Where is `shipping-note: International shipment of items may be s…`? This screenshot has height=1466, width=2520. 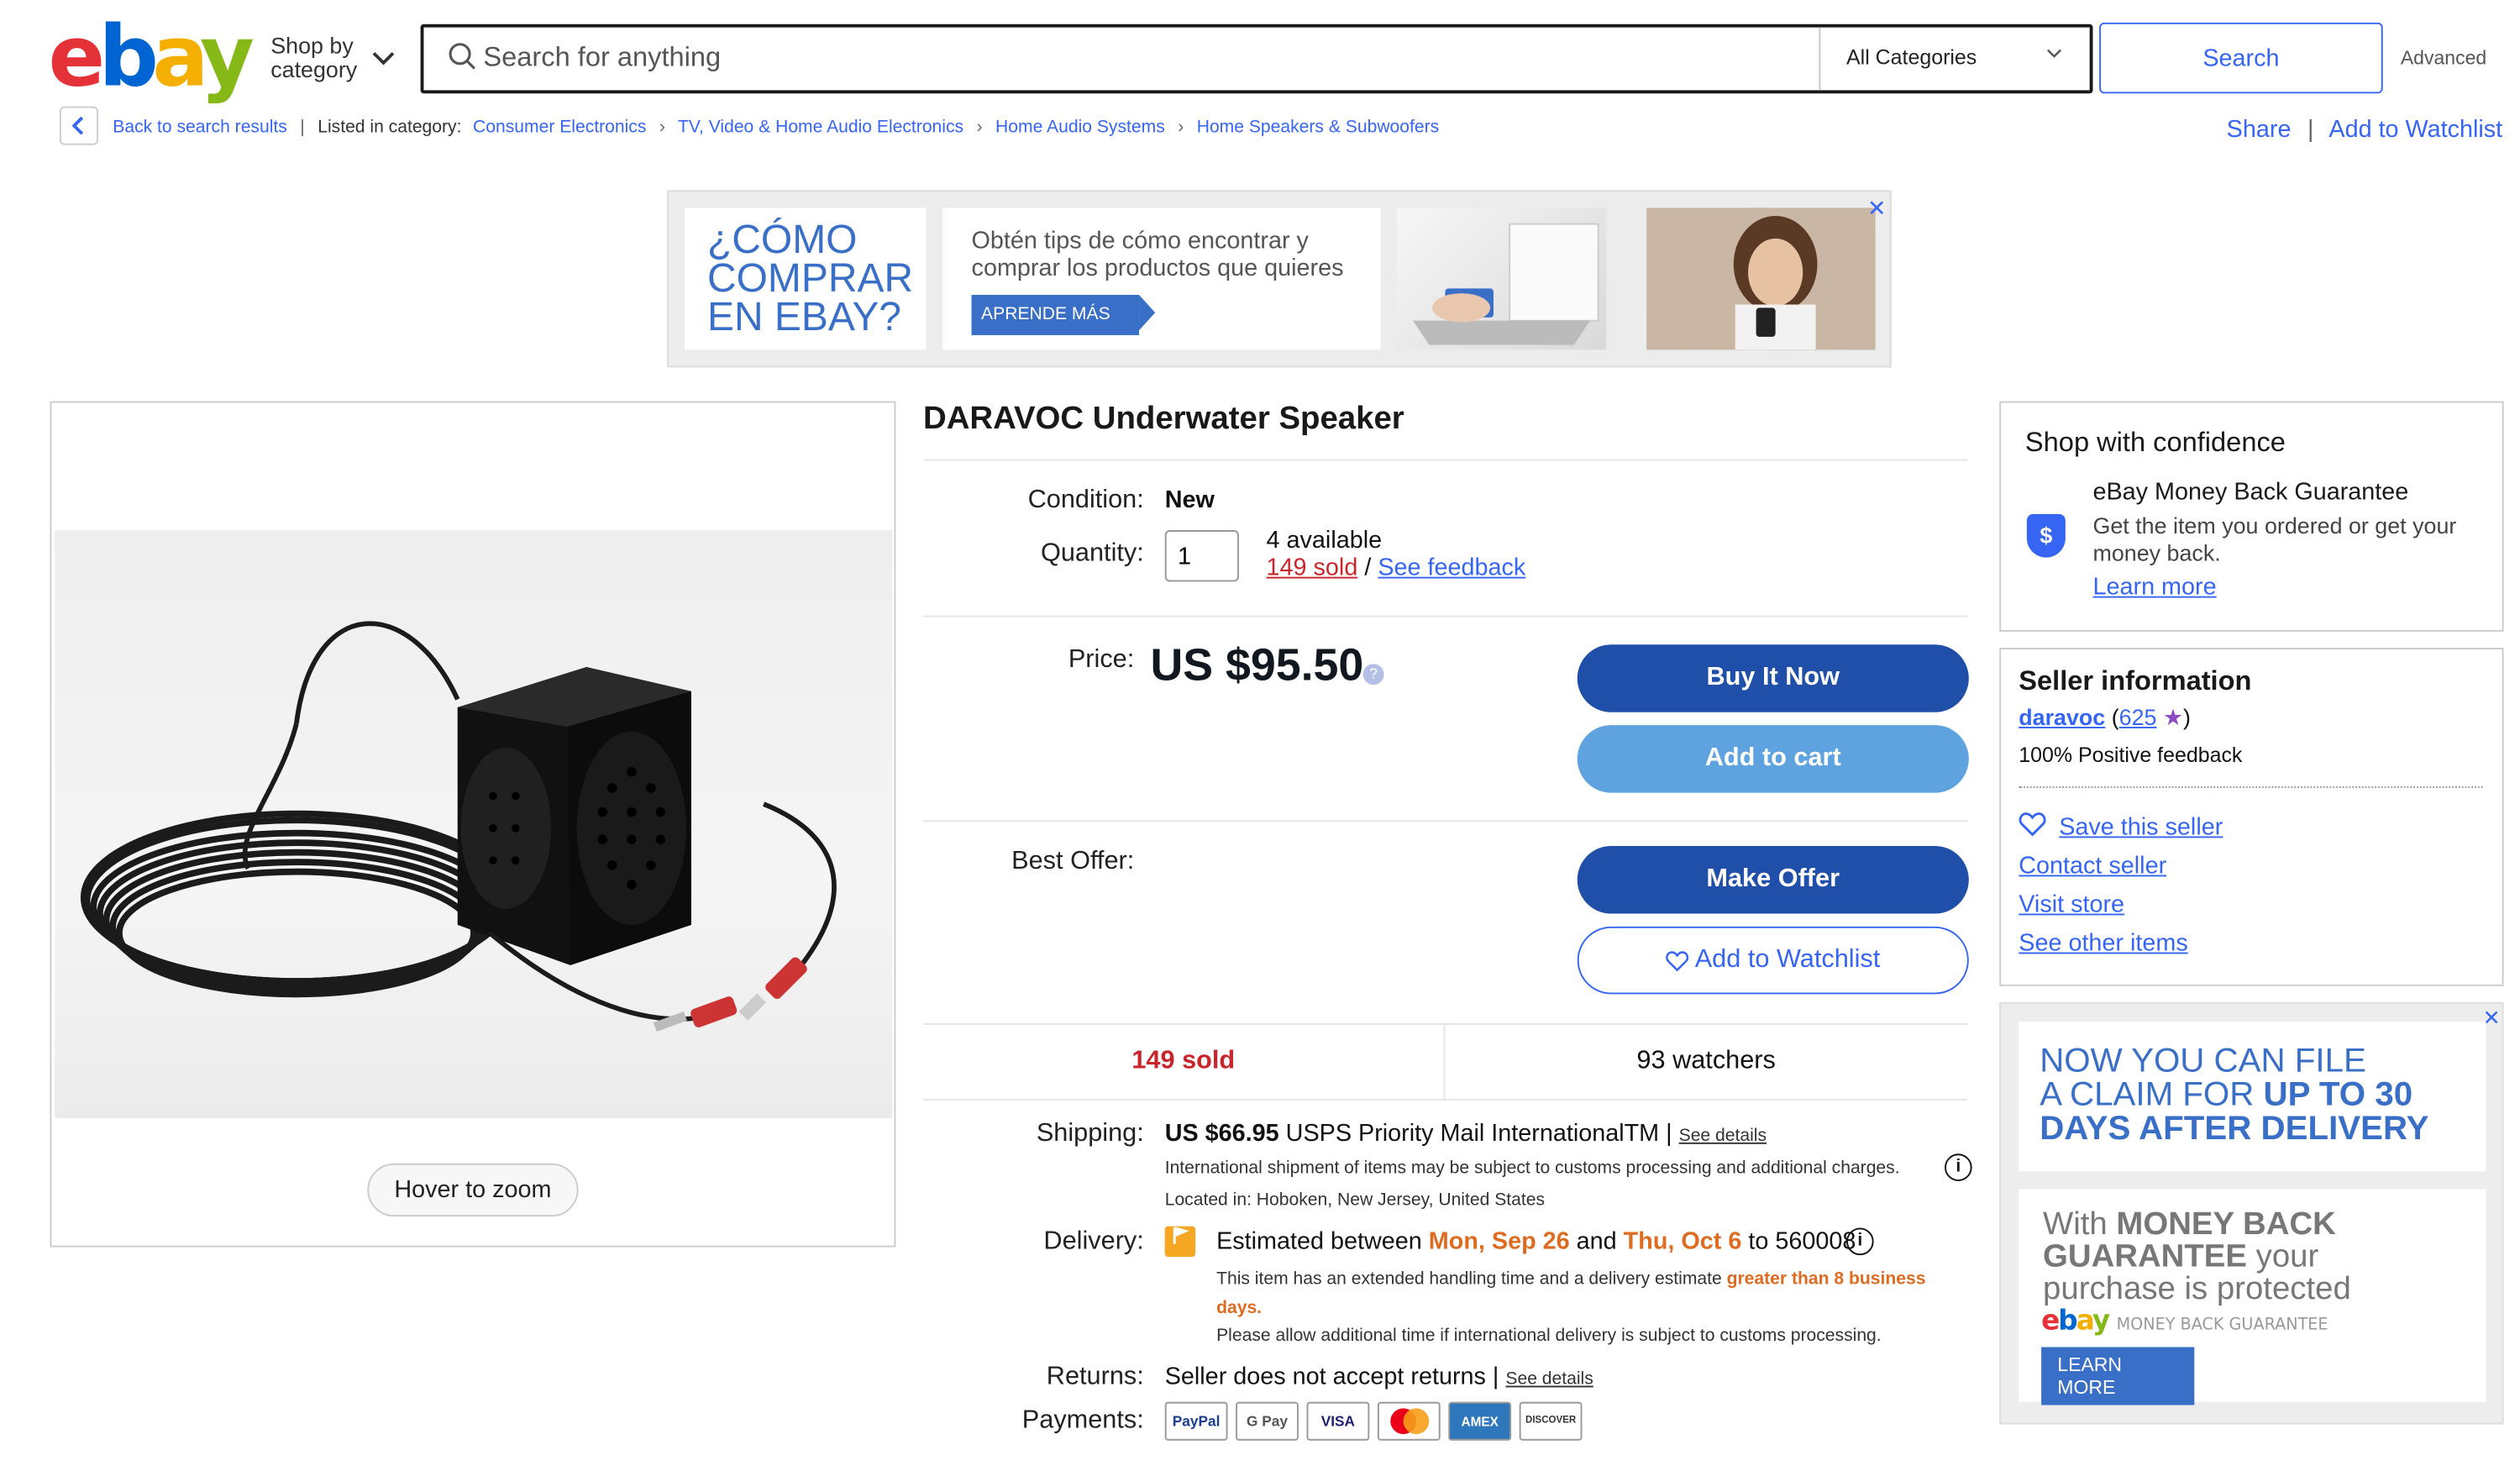
shipping-note: International shipment of items may be s… is located at coordinates (1532, 1169).